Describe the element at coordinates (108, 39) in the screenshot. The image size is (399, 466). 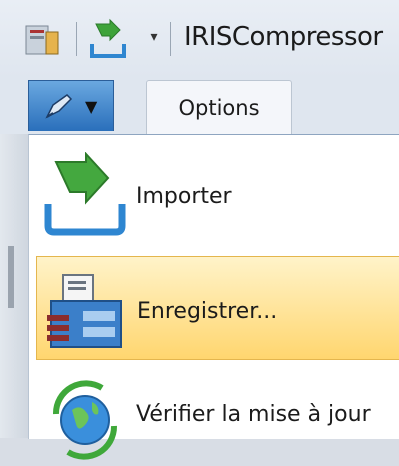
I see `quick-import-icon` at that location.